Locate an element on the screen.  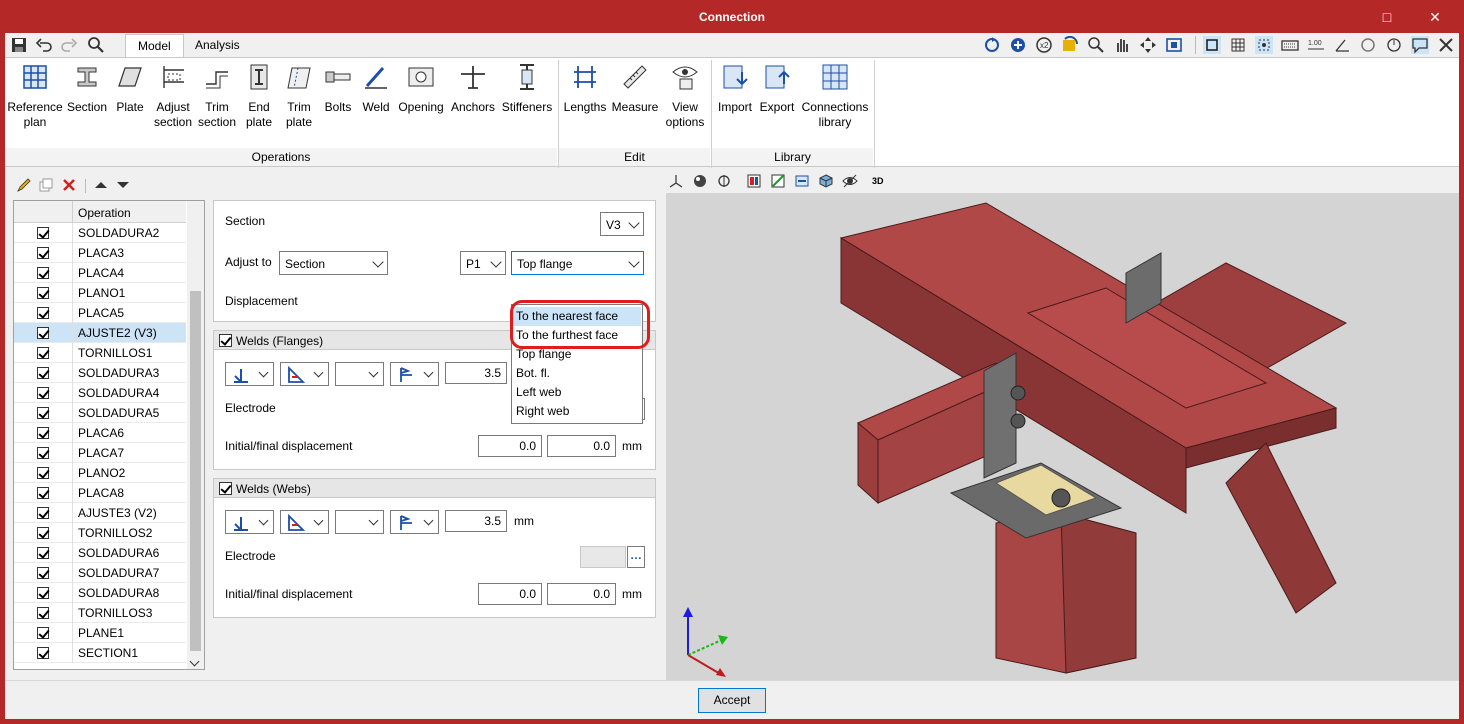
weld-shape-select is located at coordinates (304, 374).